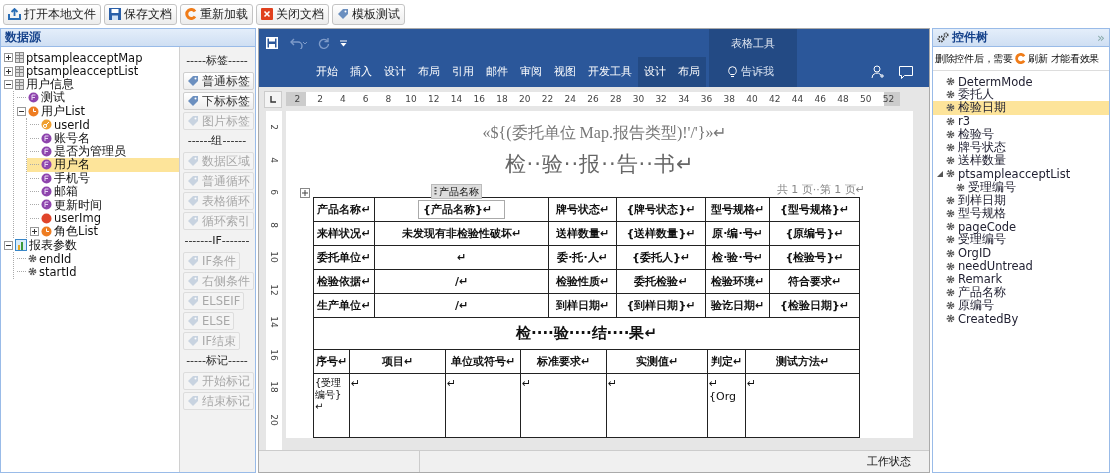 Image resolution: width=1110 pixels, height=473 pixels. Describe the element at coordinates (1021, 134) in the screenshot. I see `tree-item: 检验号` at that location.